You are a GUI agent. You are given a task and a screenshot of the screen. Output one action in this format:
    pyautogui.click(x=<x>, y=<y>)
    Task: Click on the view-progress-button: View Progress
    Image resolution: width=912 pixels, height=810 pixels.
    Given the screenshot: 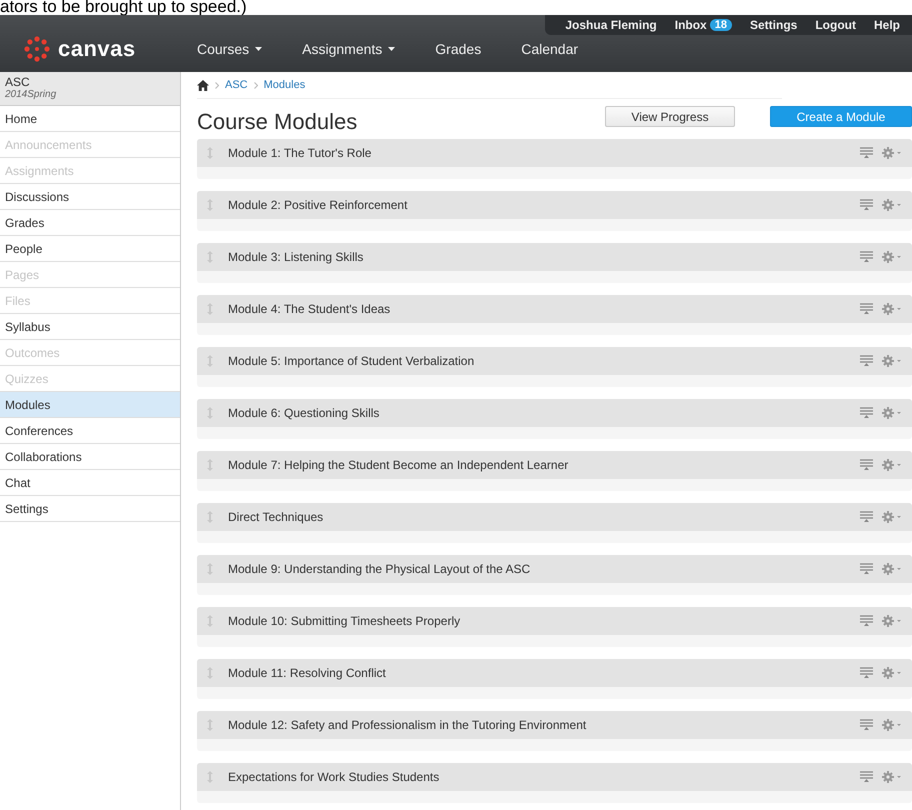 What is the action you would take?
    pyautogui.click(x=670, y=116)
    